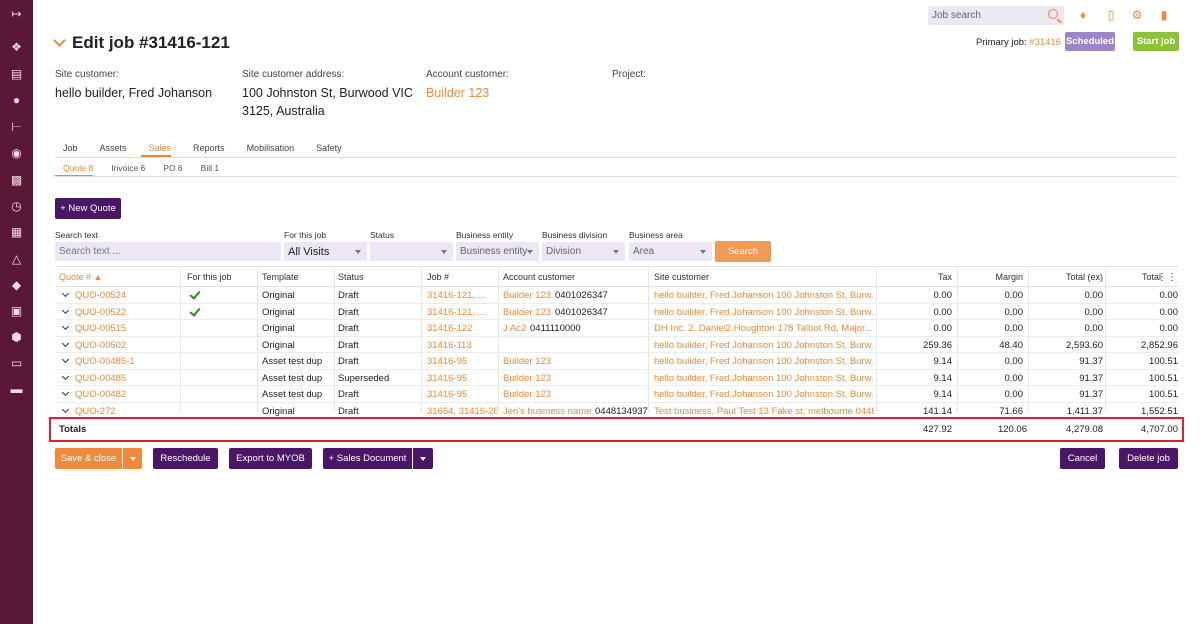 This screenshot has height=624, width=1200. I want to click on subtab-po: PO 6, so click(168, 169).